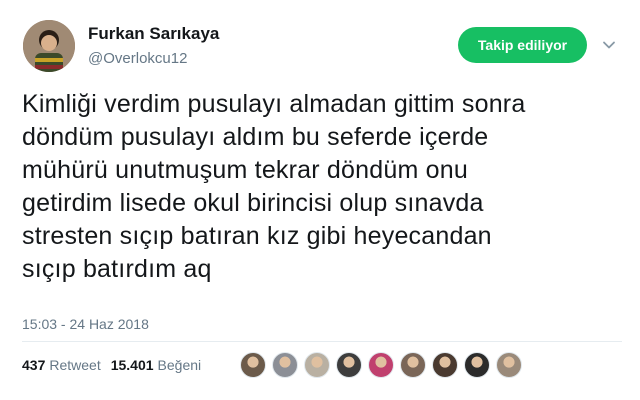  Describe the element at coordinates (117, 269) in the screenshot. I see `tweet-line: sıçıp batırdım aq` at that location.